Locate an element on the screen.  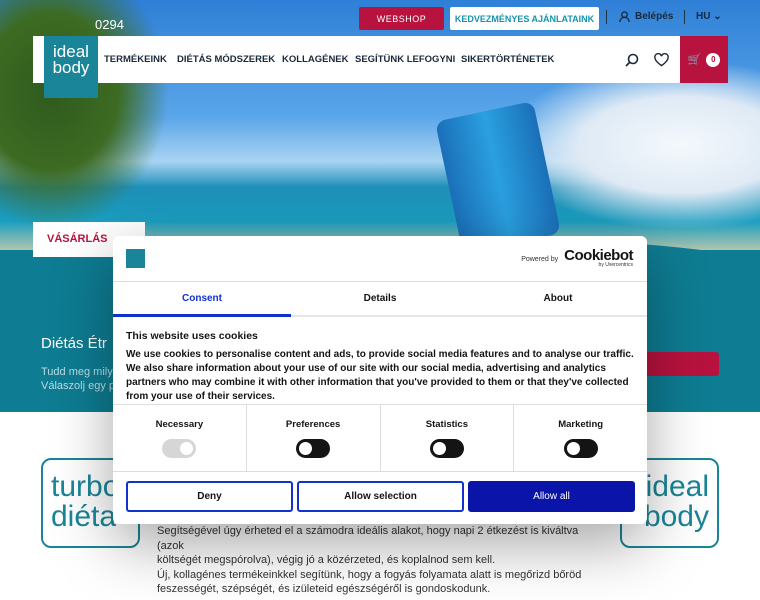
heart-icon is located at coordinates (661, 60).